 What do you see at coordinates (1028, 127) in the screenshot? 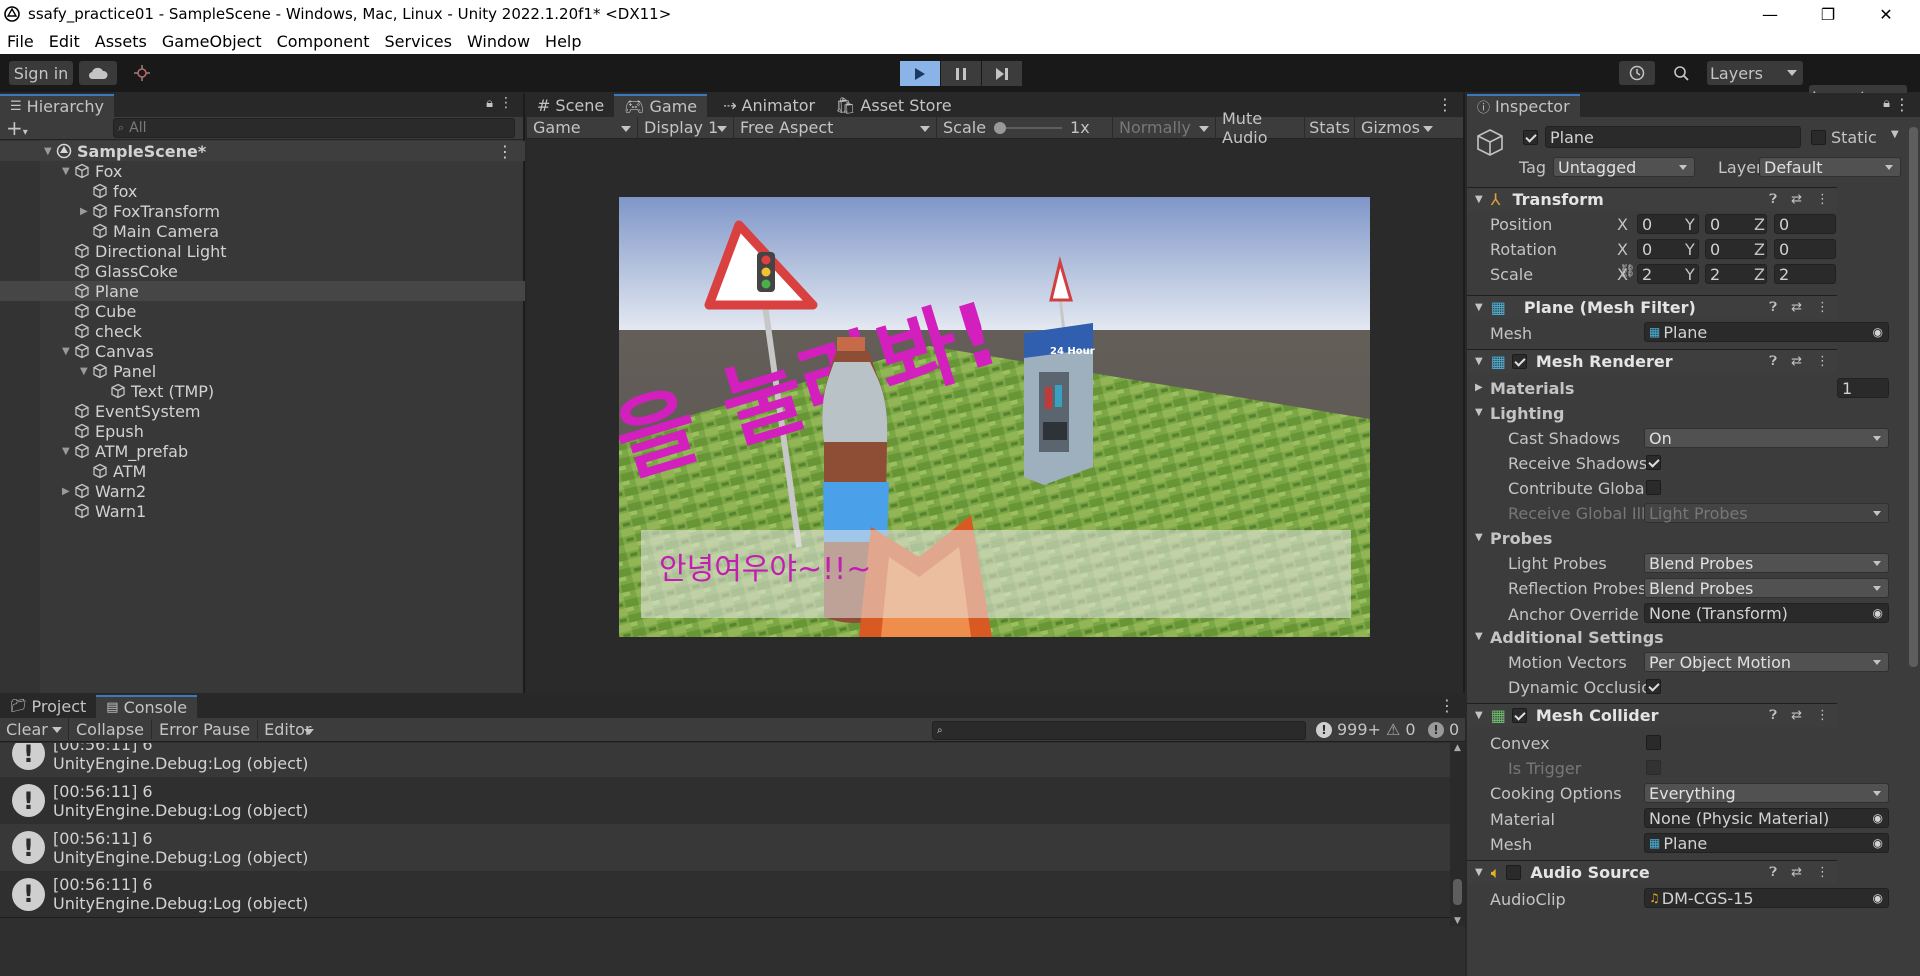
I see `scale-slider` at bounding box center [1028, 127].